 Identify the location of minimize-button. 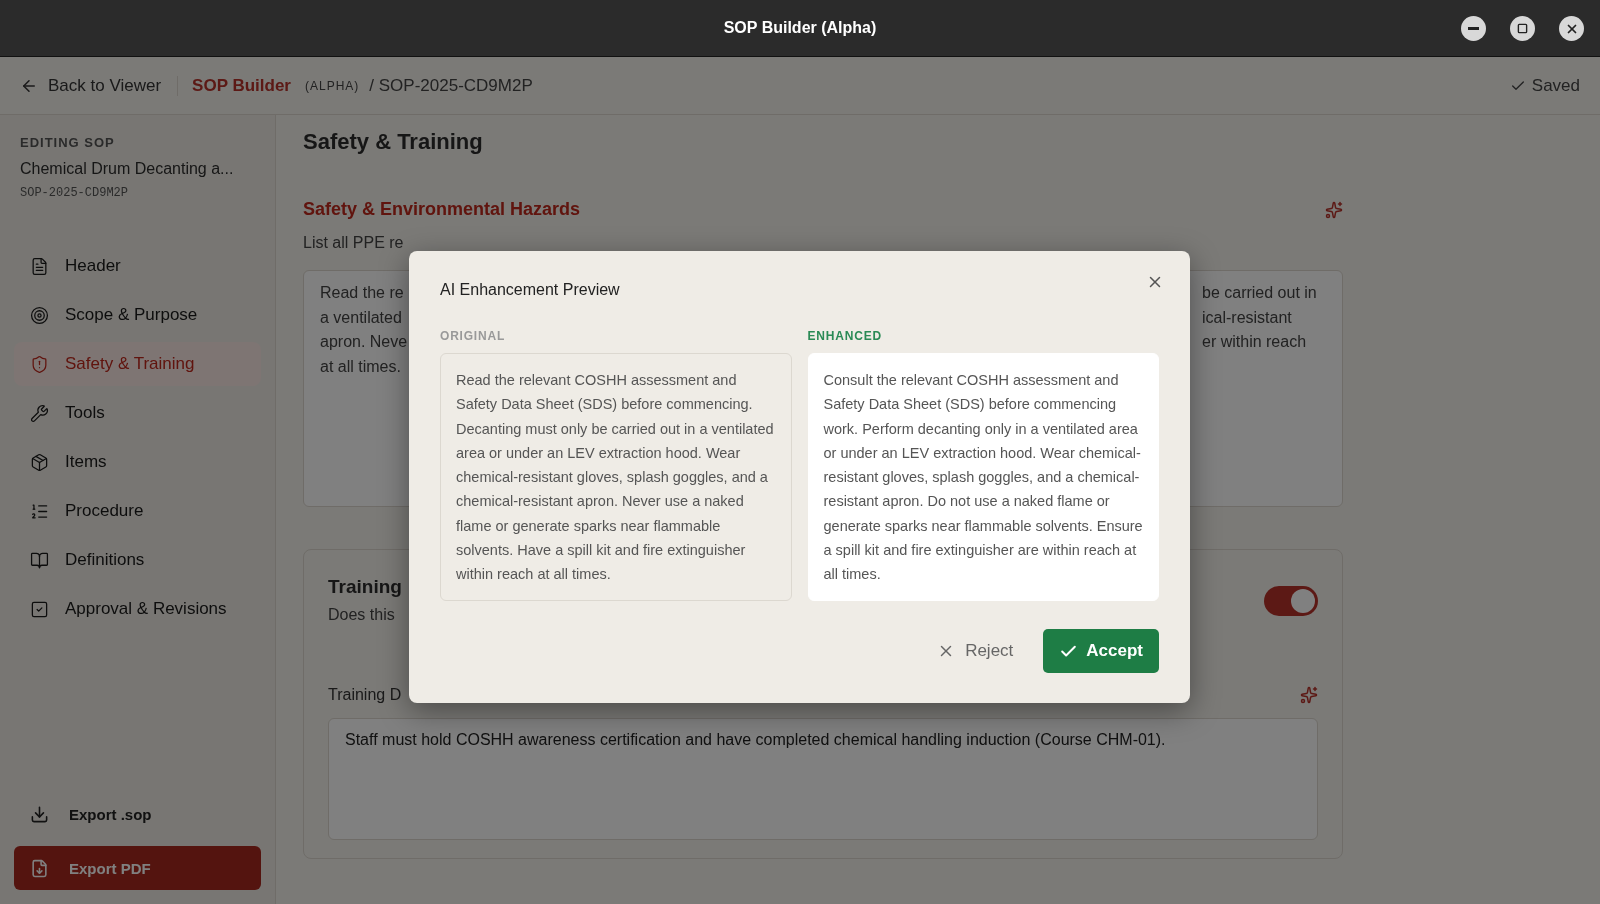
(1473, 28).